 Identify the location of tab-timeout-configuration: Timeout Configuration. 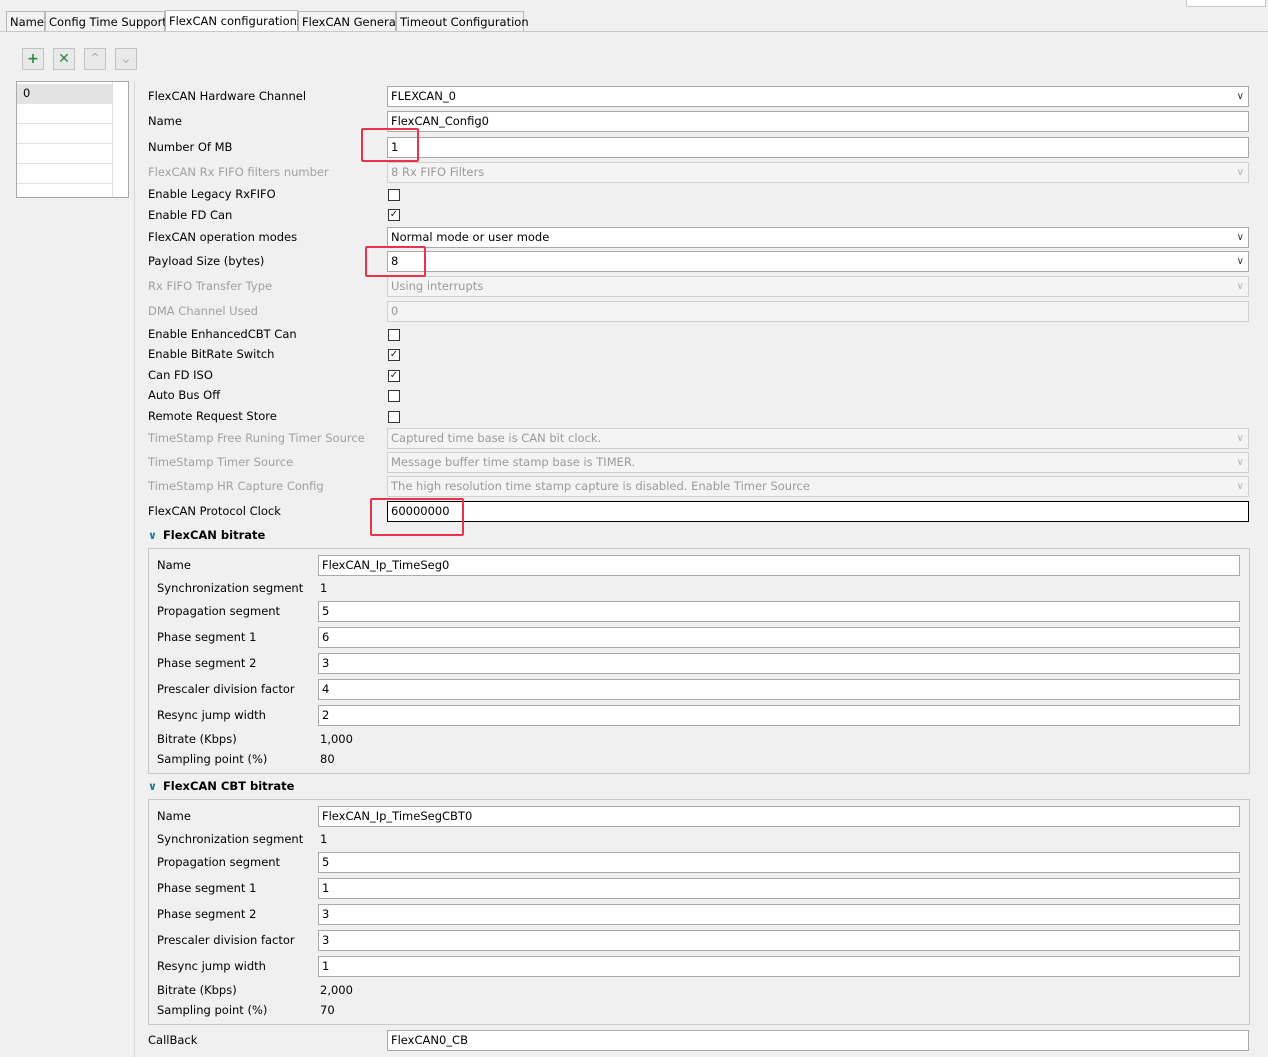
(462, 21).